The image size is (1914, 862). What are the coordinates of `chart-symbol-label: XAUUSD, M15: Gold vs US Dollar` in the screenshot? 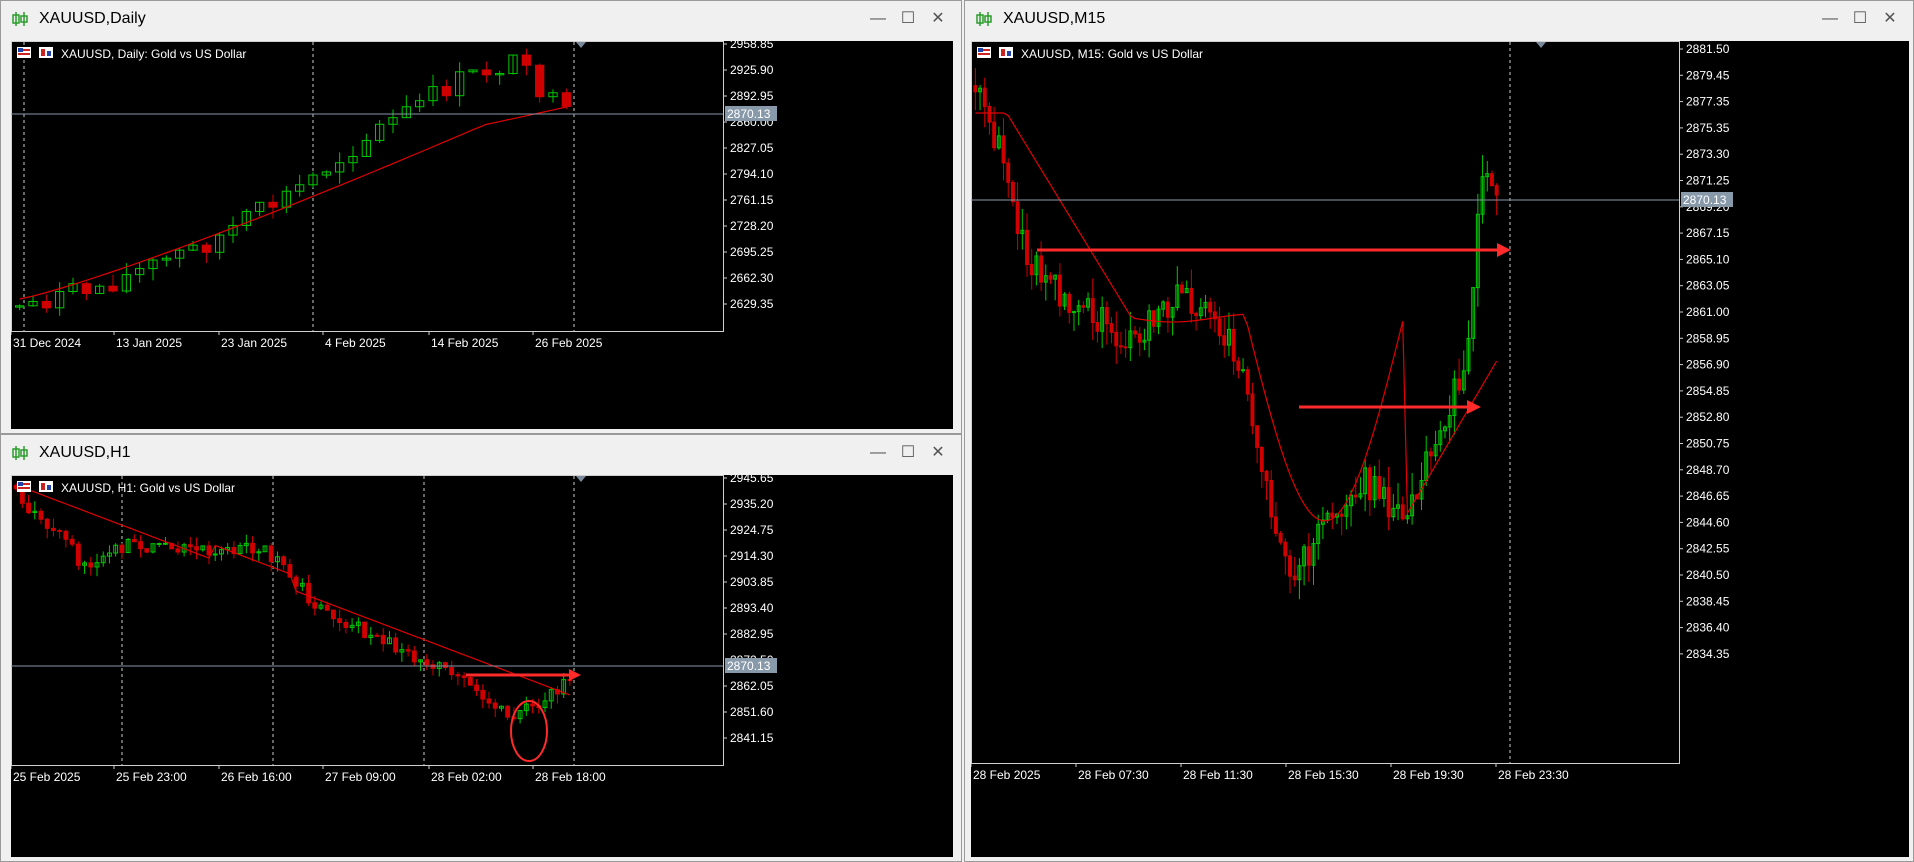 It's located at (1112, 54).